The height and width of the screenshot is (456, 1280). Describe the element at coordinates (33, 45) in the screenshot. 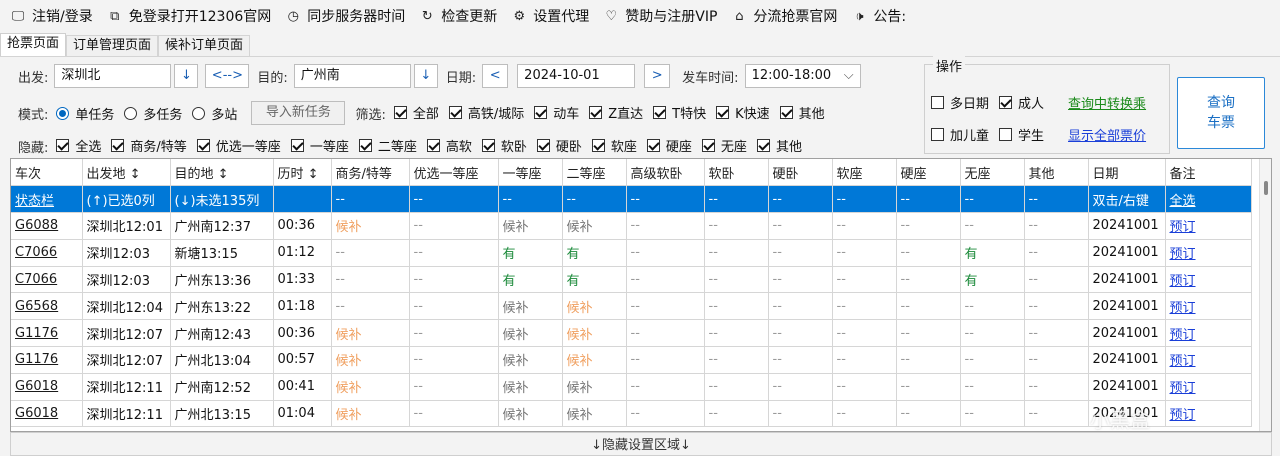

I see `tab-grab-tickets: 抢票页面` at that location.